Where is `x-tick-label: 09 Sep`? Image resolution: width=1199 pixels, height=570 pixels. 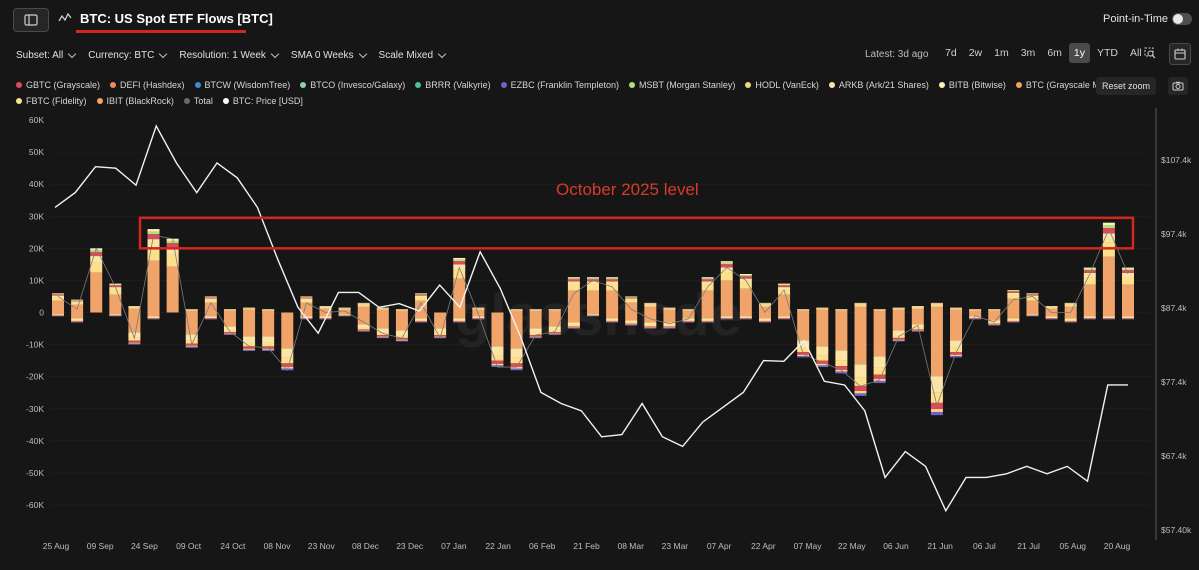
x-tick-label: 09 Sep is located at coordinates (100, 546).